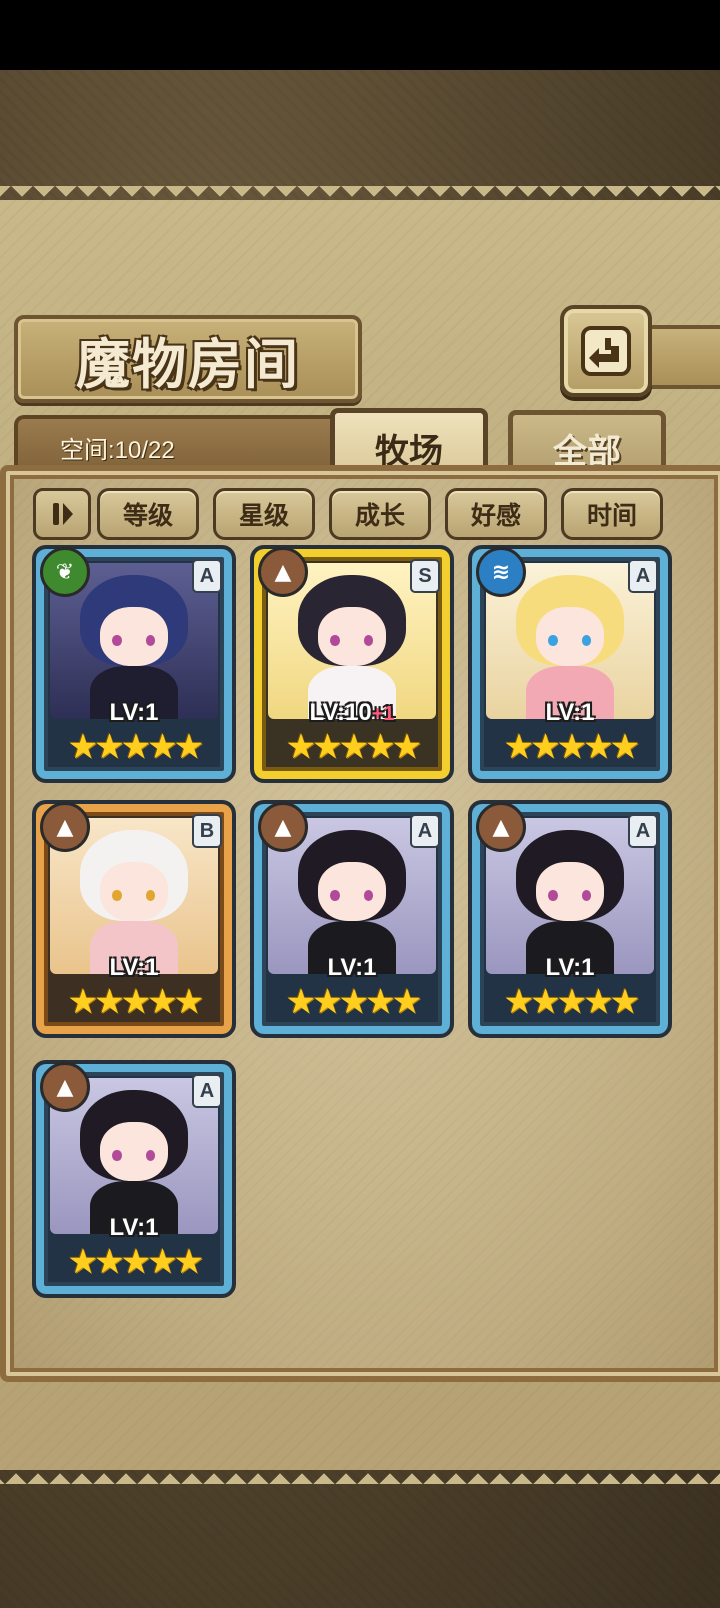 The width and height of the screenshot is (720, 1608). What do you see at coordinates (188, 364) in the screenshot?
I see `page-title: 魔物房间` at bounding box center [188, 364].